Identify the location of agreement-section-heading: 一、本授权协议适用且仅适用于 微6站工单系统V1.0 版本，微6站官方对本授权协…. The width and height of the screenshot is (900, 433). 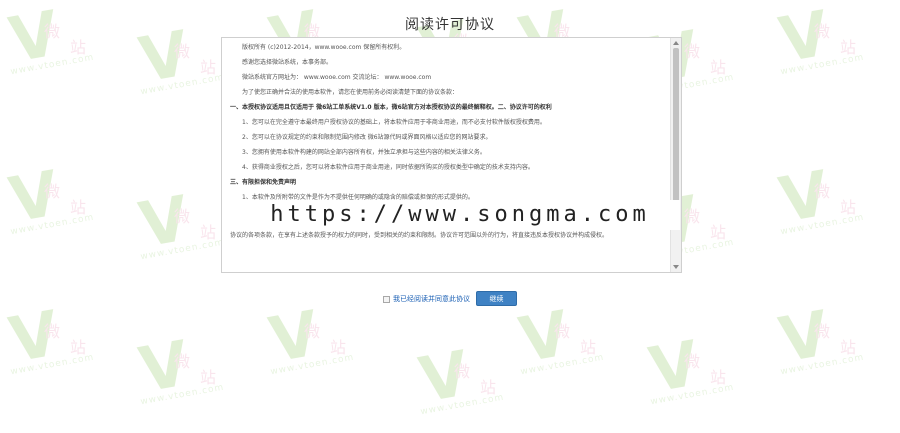
(391, 107).